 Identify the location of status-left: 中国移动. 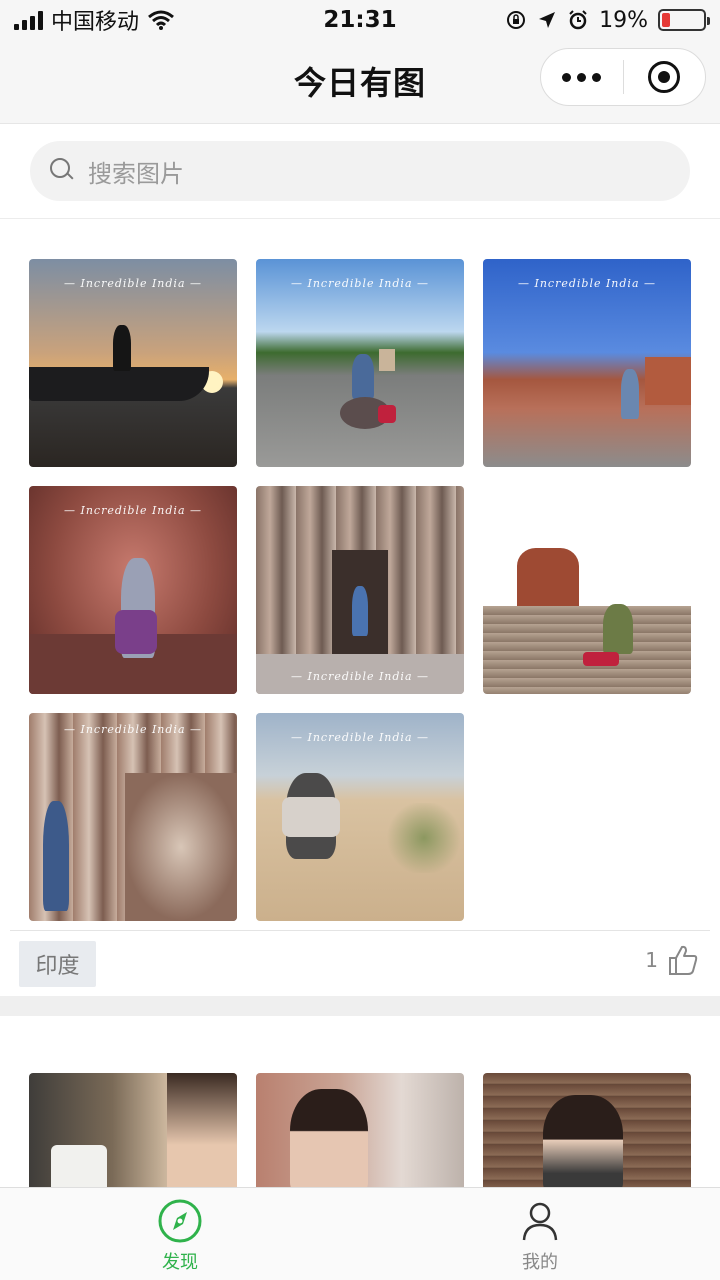
(134, 20).